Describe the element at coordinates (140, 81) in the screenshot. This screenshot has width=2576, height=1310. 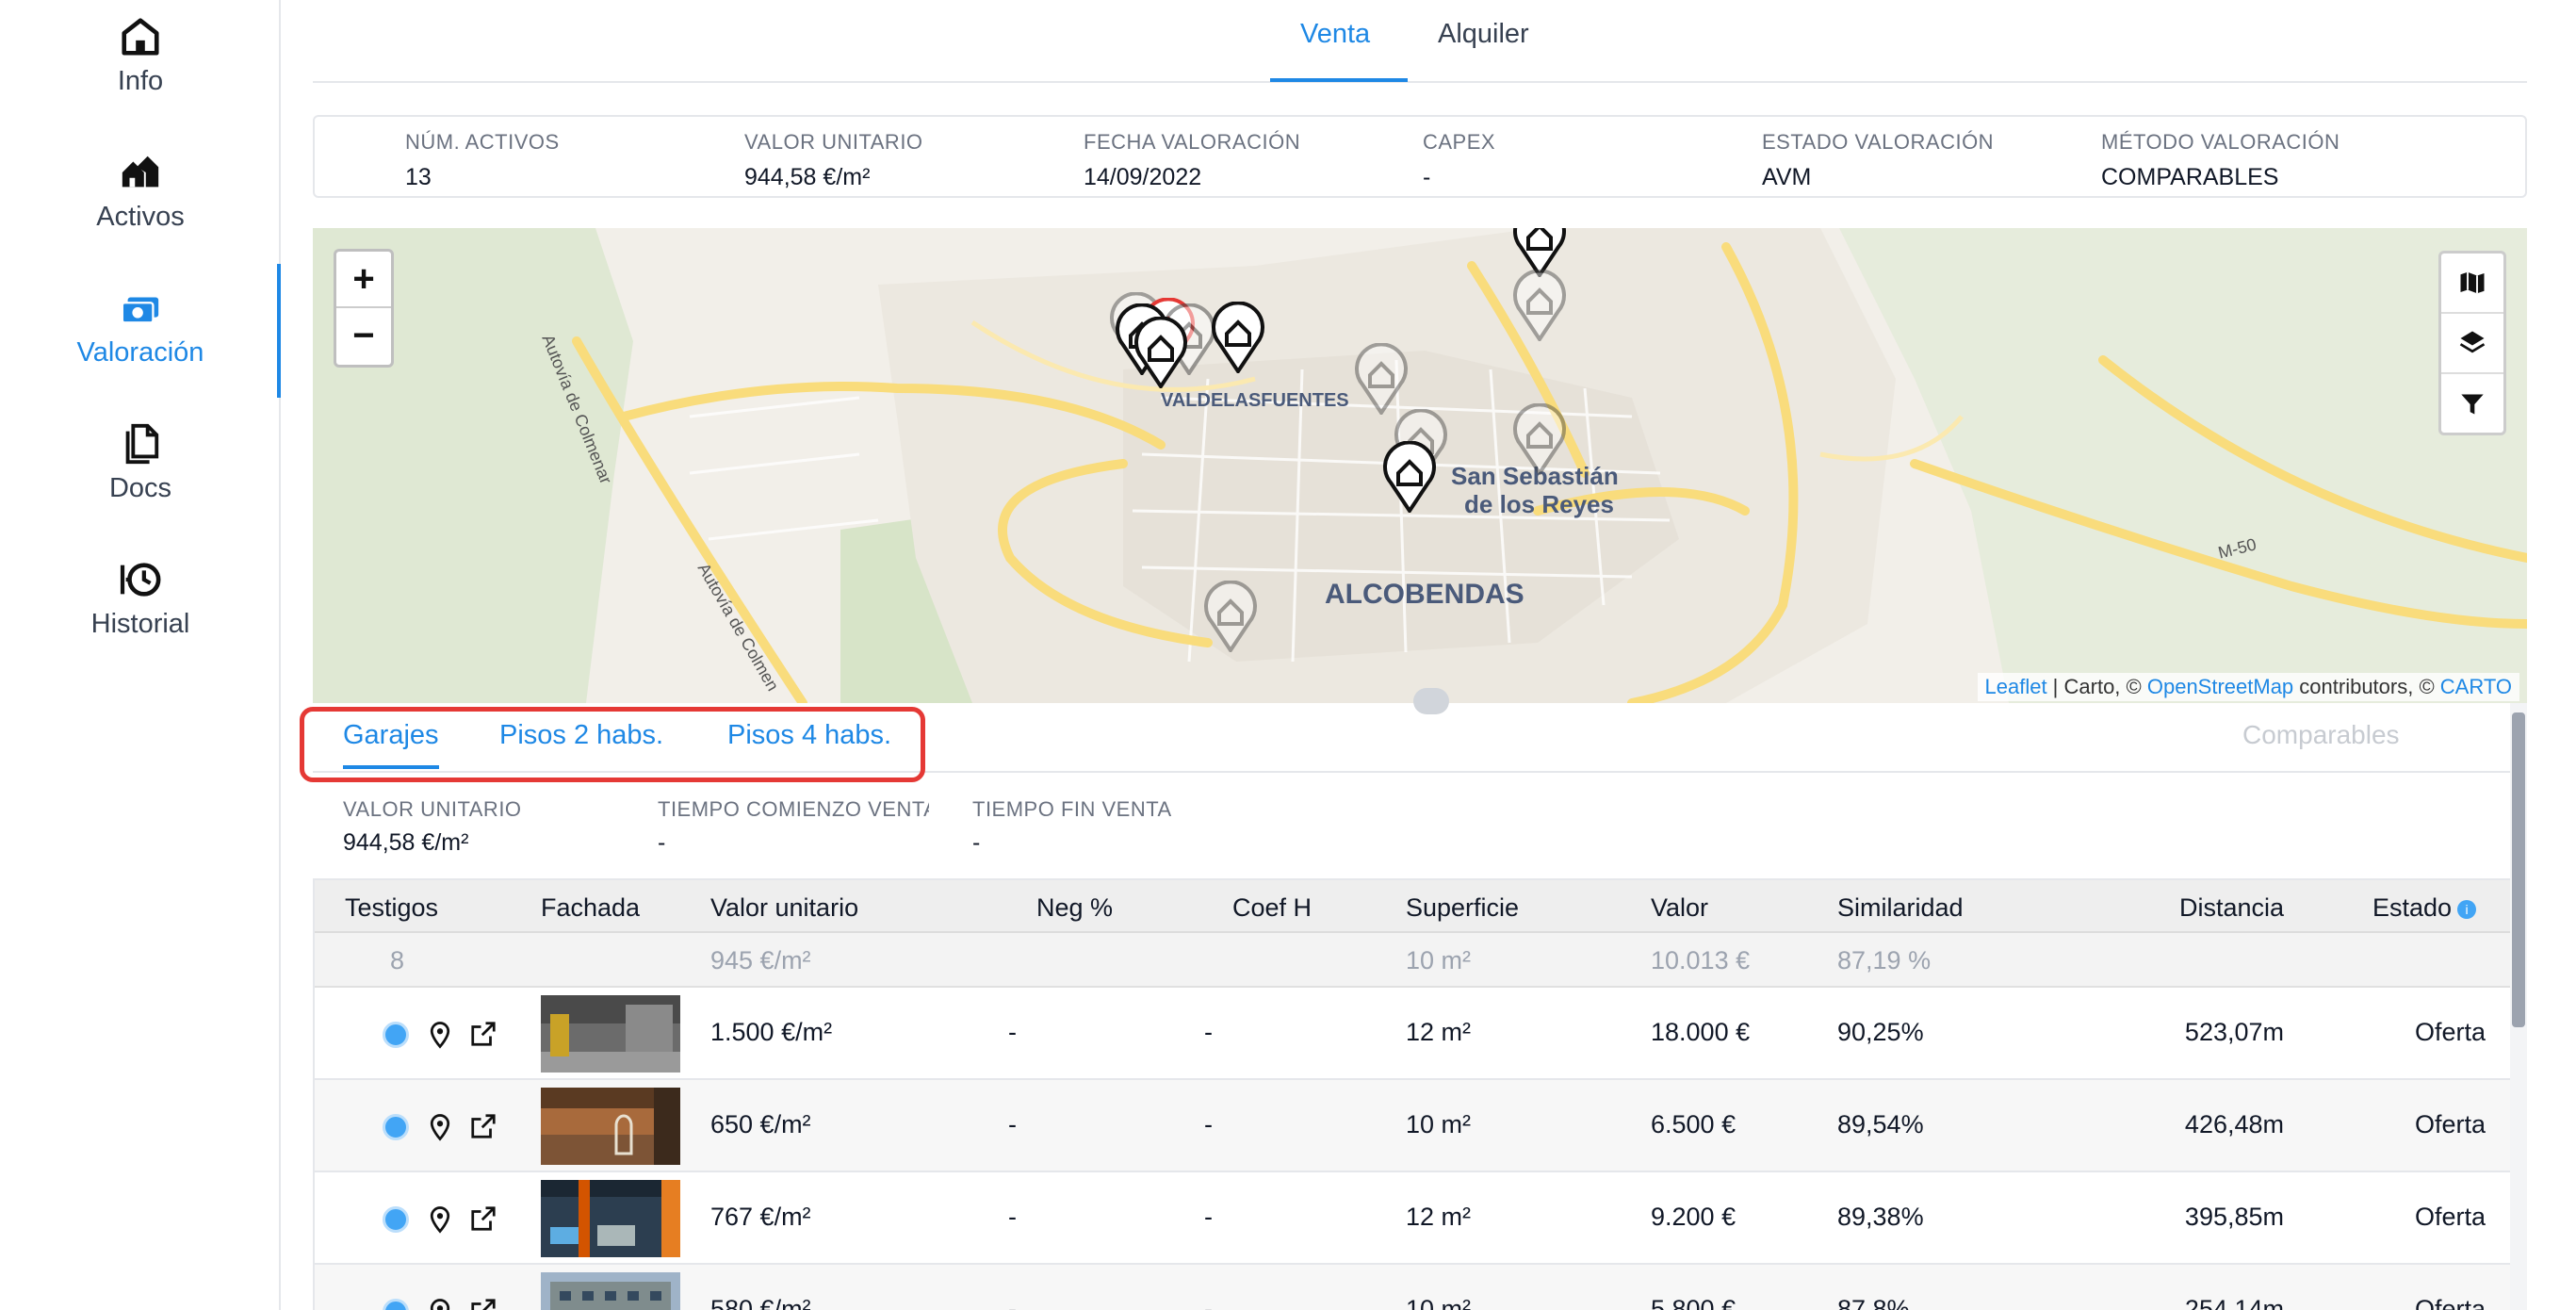
I see `sidebar-item-label: Info` at that location.